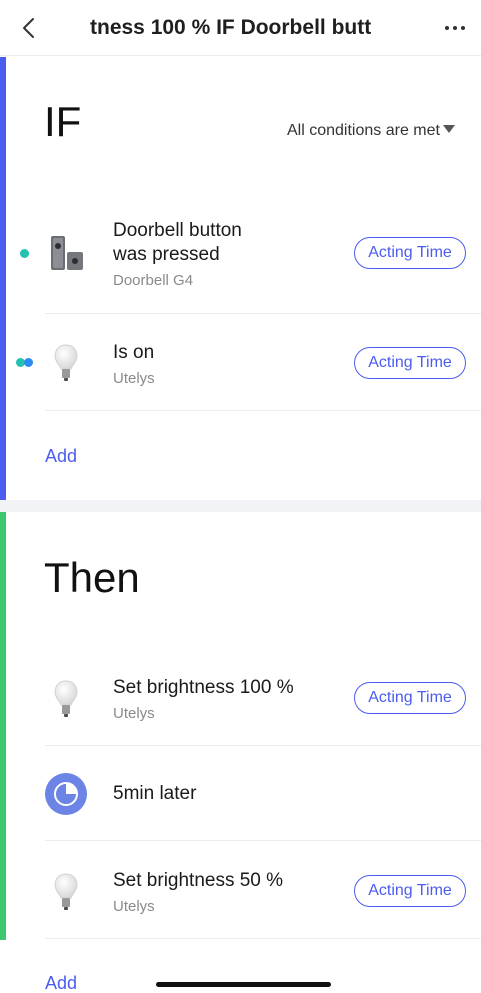  I want to click on action-item-brightness-50: Set brightness 50 % Utelys Acting Time, so click(240, 890).